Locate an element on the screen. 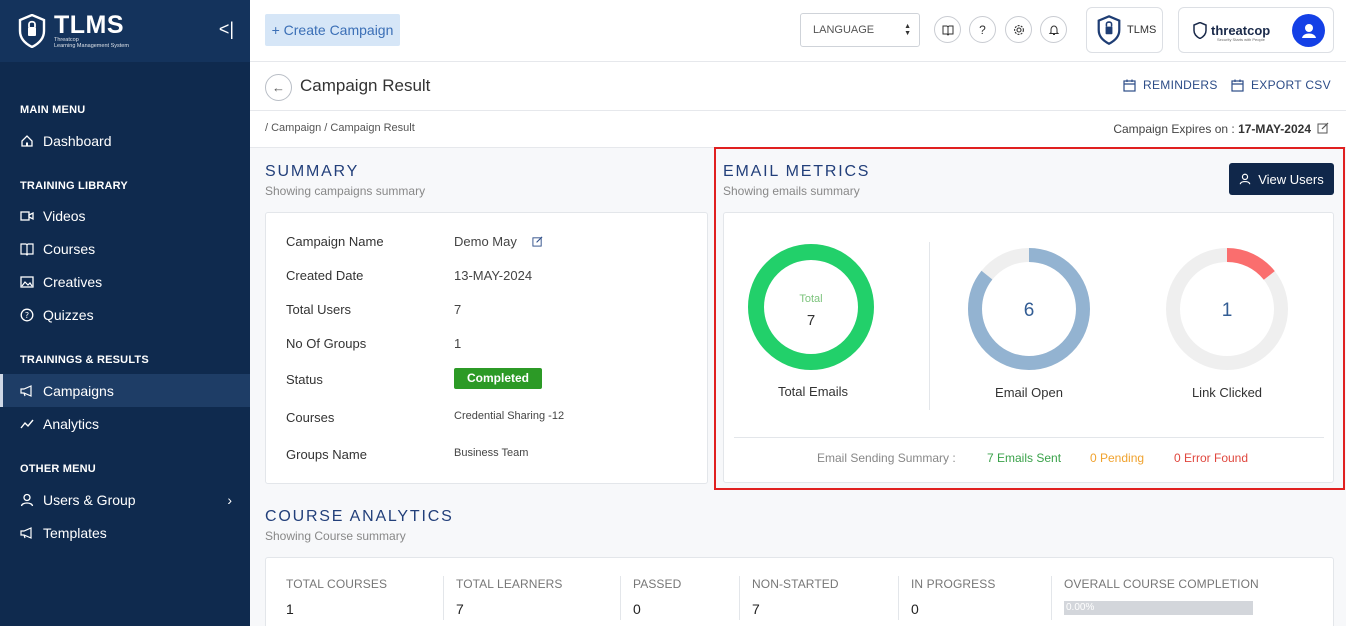 This screenshot has width=1346, height=626. link-clicked-donut: 1 is located at coordinates (1227, 309).